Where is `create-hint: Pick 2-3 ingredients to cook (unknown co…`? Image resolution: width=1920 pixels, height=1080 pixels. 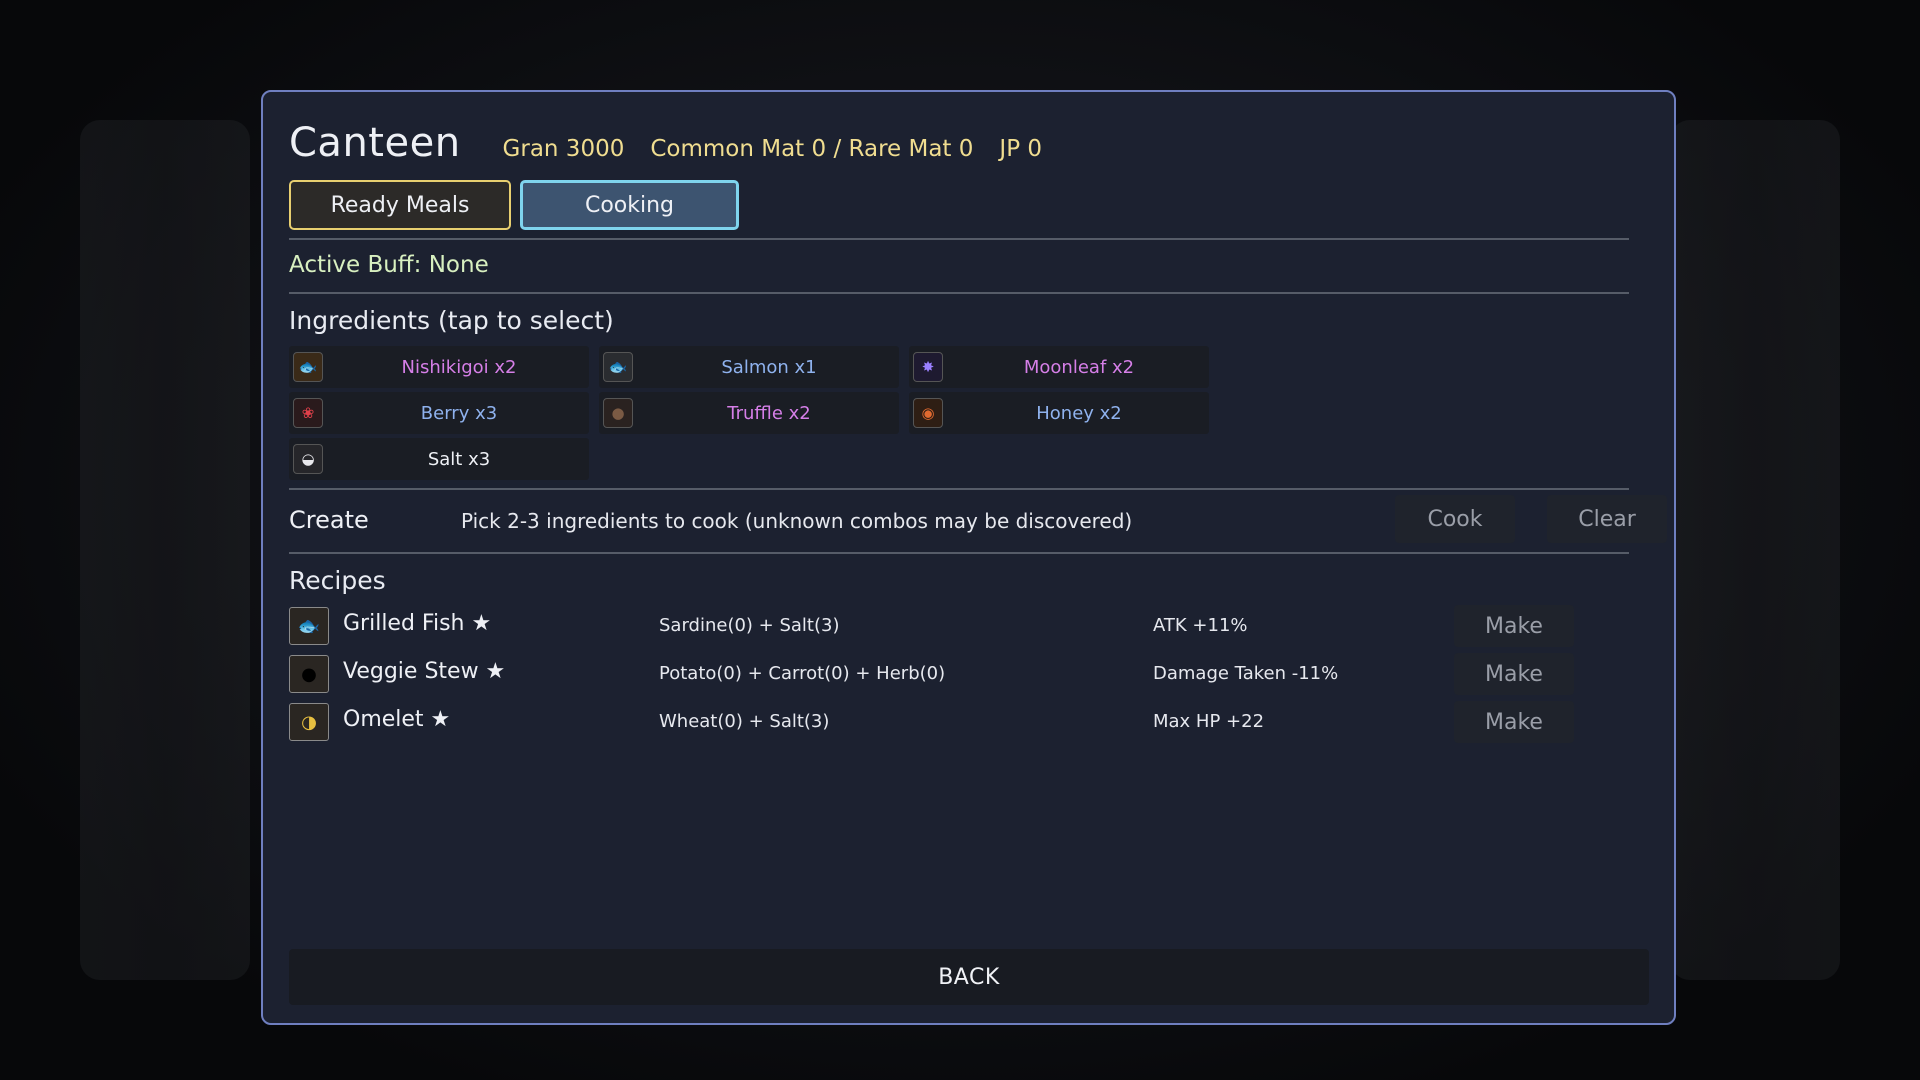
create-hint: Pick 2-3 ingredients to cook (unknown co… is located at coordinates (797, 521).